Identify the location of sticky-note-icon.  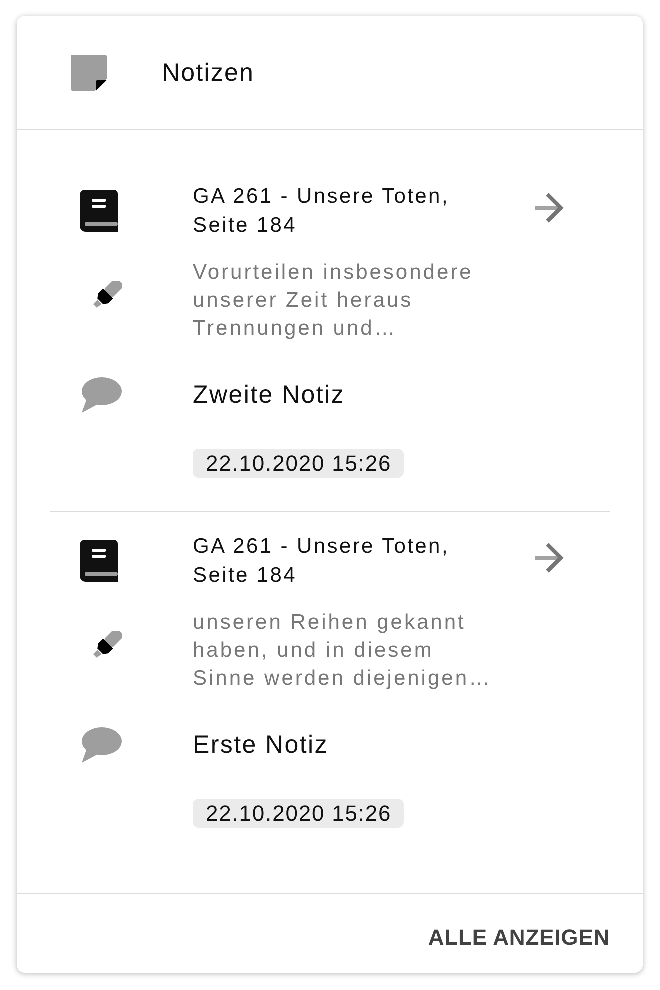
(89, 72).